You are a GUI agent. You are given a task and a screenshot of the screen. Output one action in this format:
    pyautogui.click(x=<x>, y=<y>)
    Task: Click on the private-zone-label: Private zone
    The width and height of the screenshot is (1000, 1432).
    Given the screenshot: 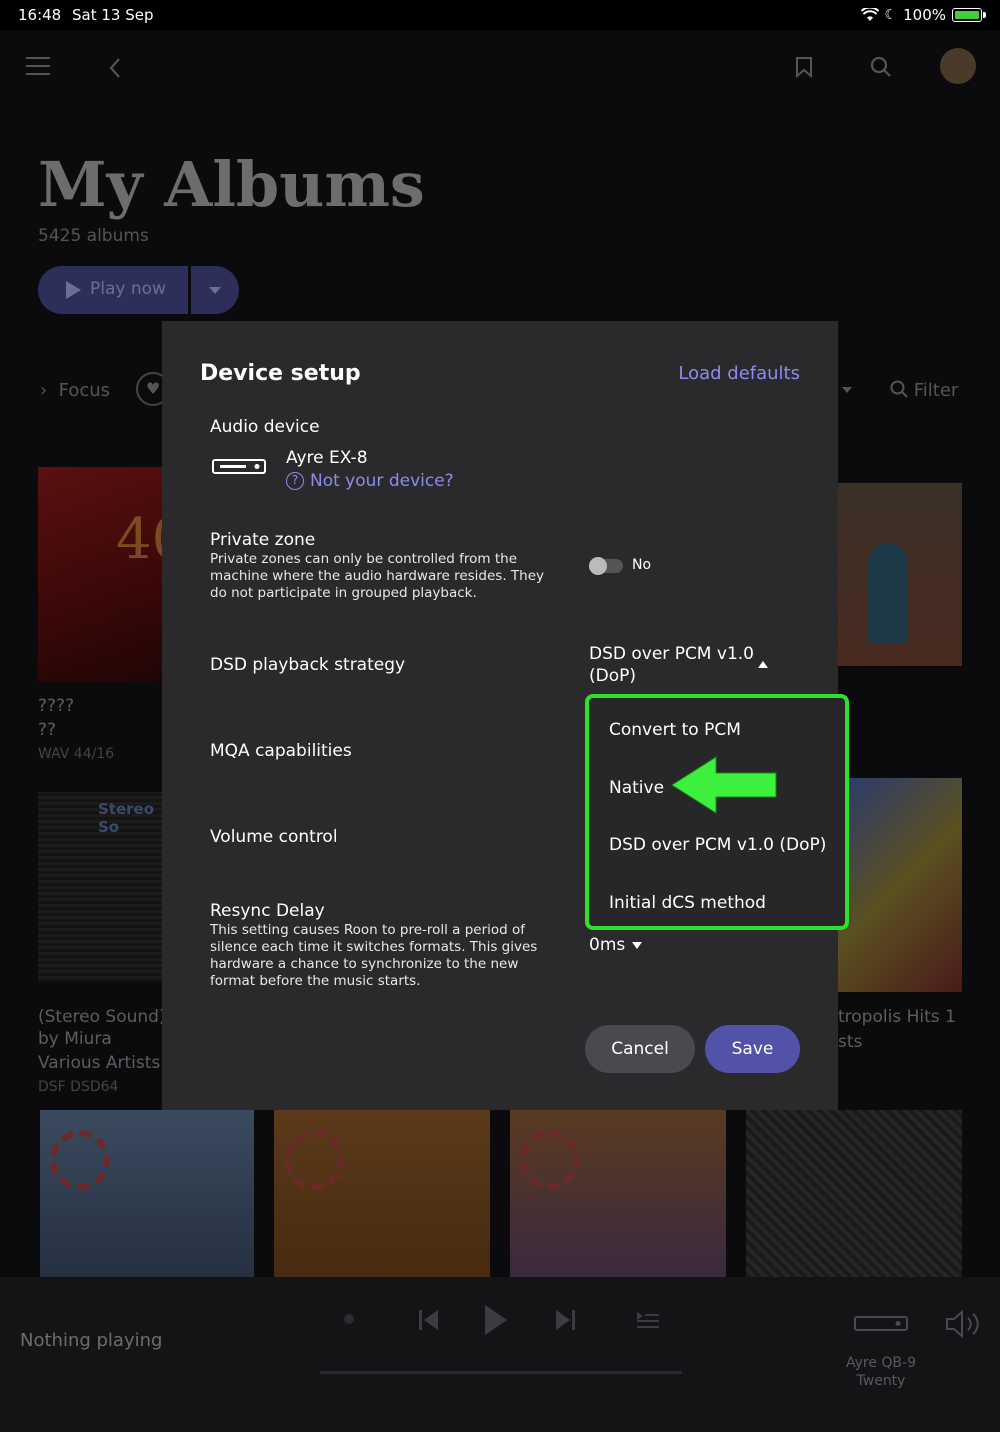 What is the action you would take?
    pyautogui.click(x=263, y=540)
    